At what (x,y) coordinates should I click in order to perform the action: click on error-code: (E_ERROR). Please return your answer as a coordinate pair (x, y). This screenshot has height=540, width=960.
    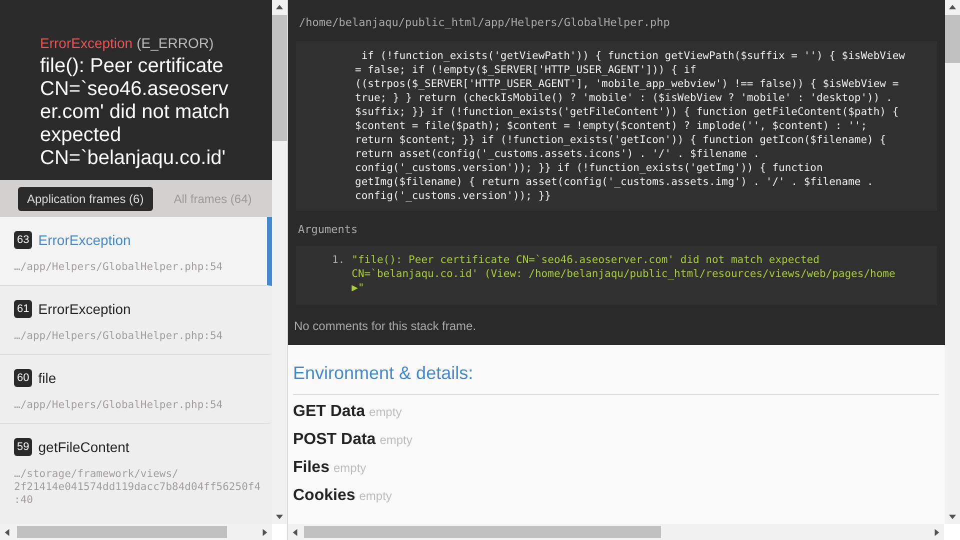
    Looking at the image, I should click on (175, 43).